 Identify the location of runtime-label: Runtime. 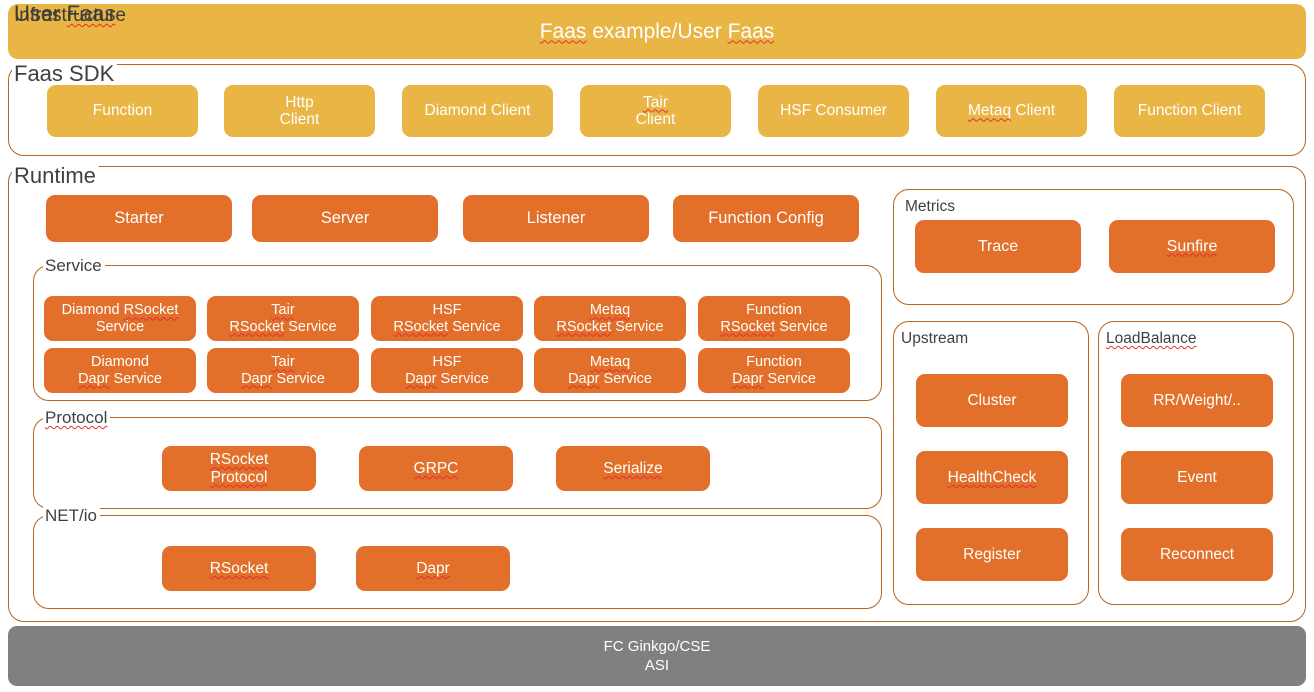
(55, 176).